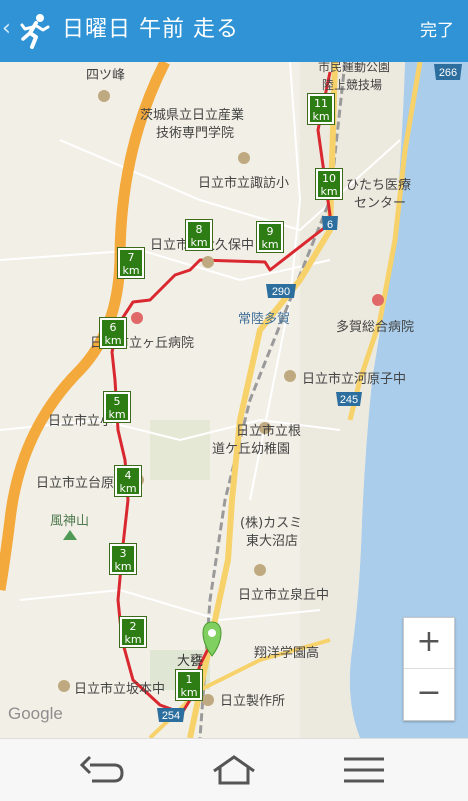  Describe the element at coordinates (199, 235) in the screenshot. I see `km-marker-8: 8 km` at that location.